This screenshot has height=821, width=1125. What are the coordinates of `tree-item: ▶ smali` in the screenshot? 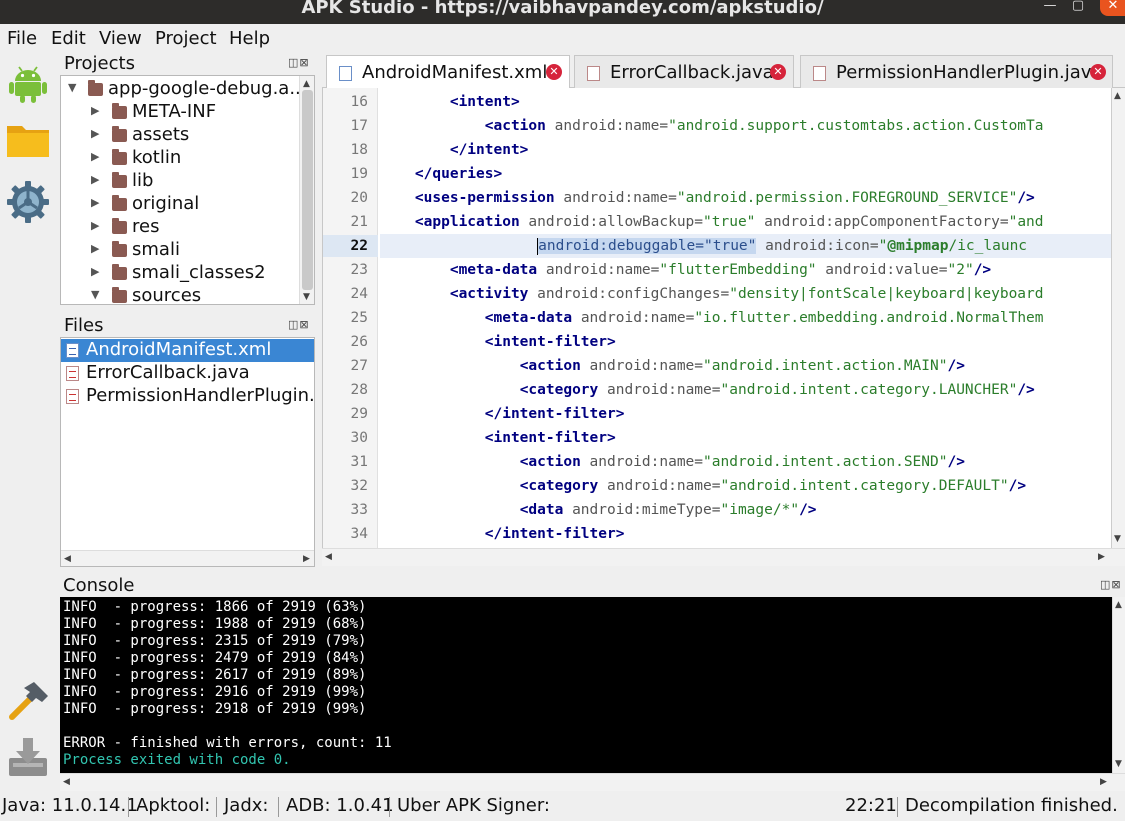 It's located at (180, 250).